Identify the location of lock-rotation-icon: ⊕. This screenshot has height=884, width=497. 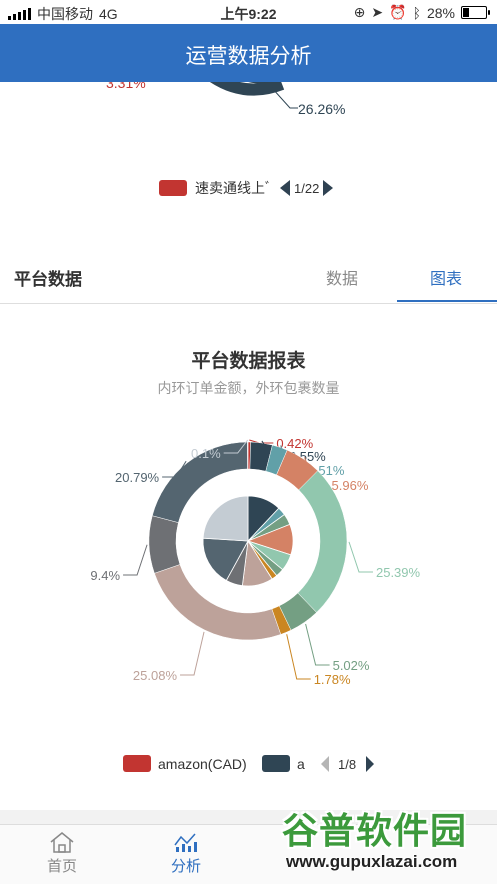
(359, 12).